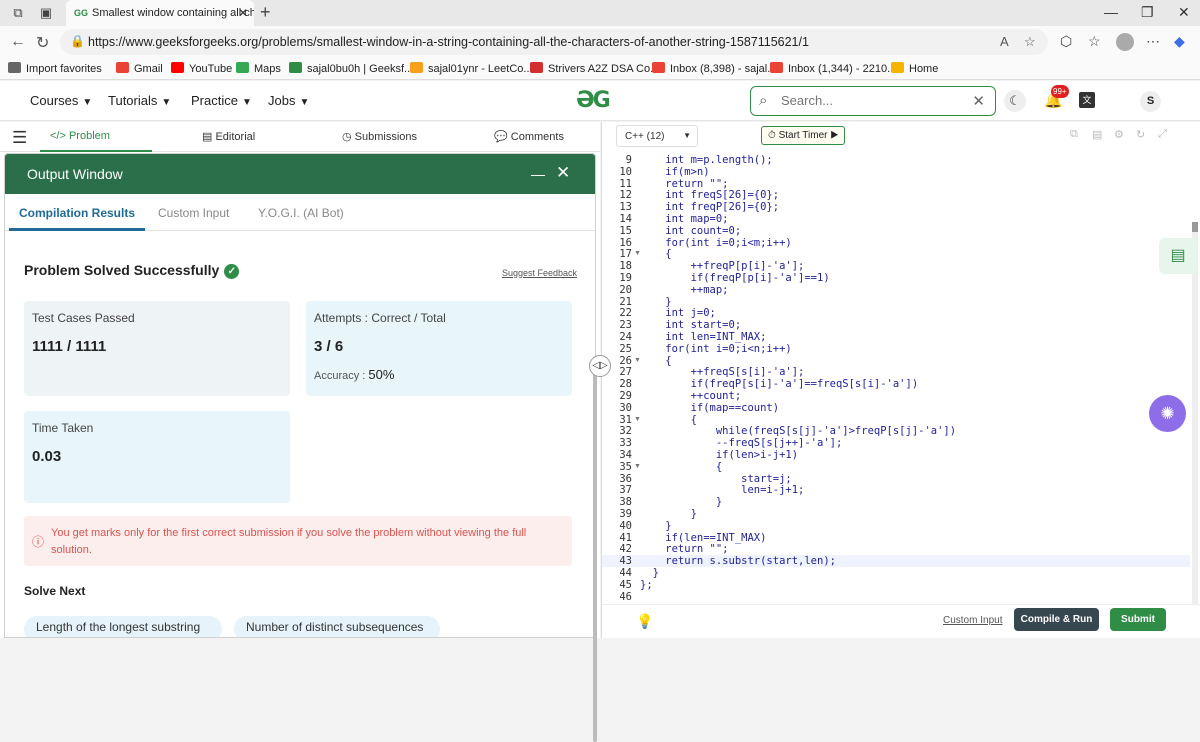 The image size is (1200, 742). I want to click on workspaces-icon: ⧉, so click(18, 13).